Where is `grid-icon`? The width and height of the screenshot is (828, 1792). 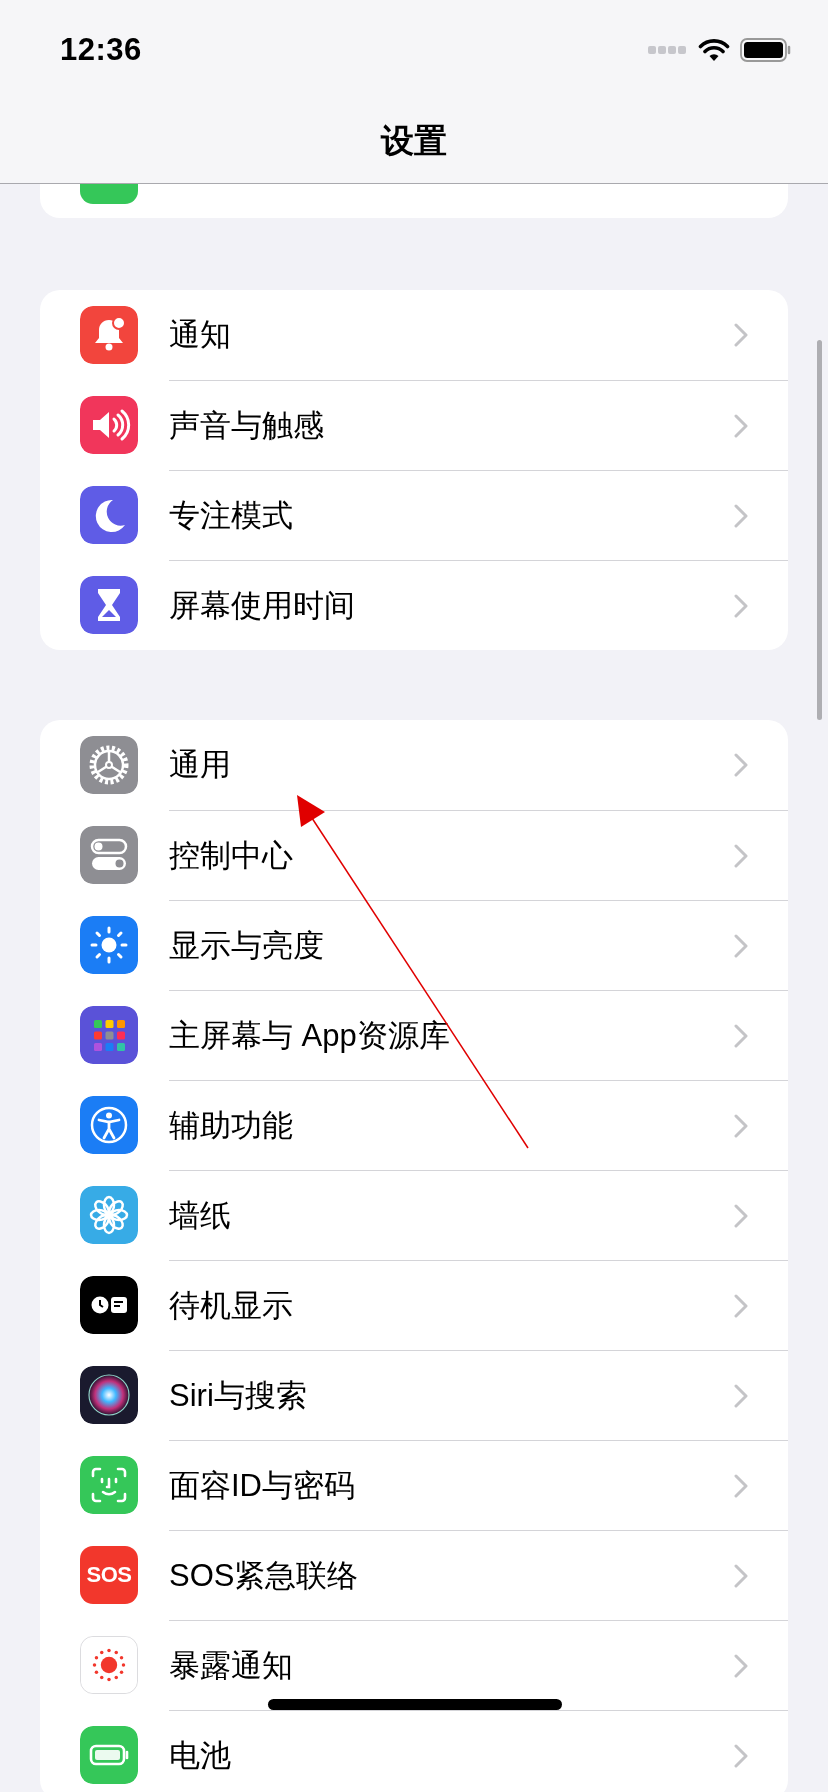 grid-icon is located at coordinates (109, 1035).